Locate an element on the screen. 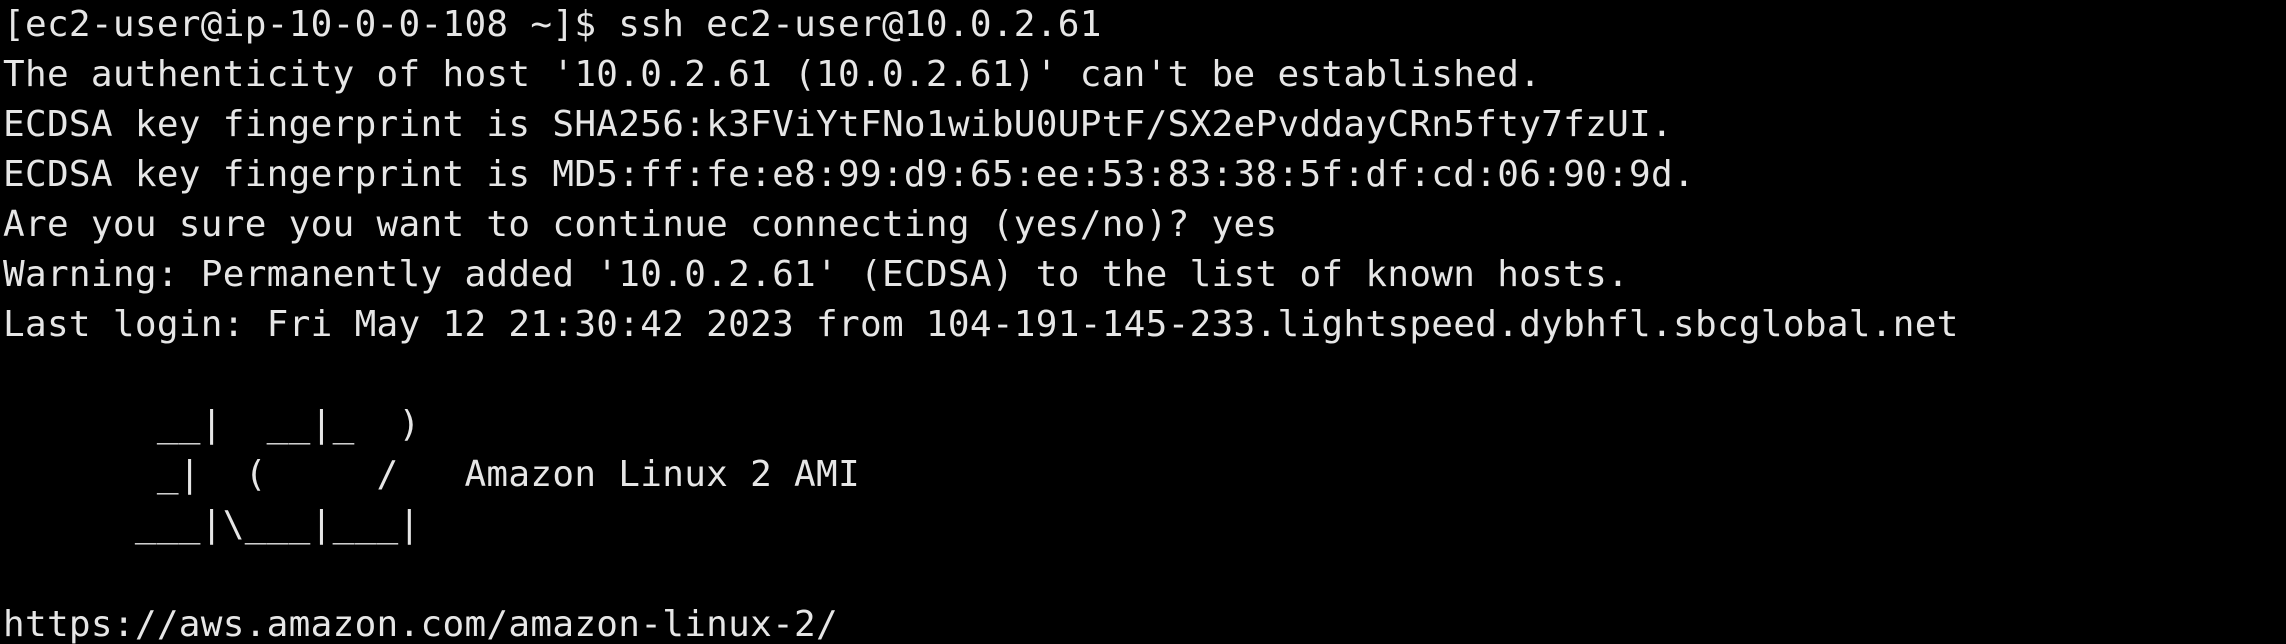  amazon-linux-url: https://aws.amazon.com/amazon-linux-2/ is located at coordinates (981, 622).